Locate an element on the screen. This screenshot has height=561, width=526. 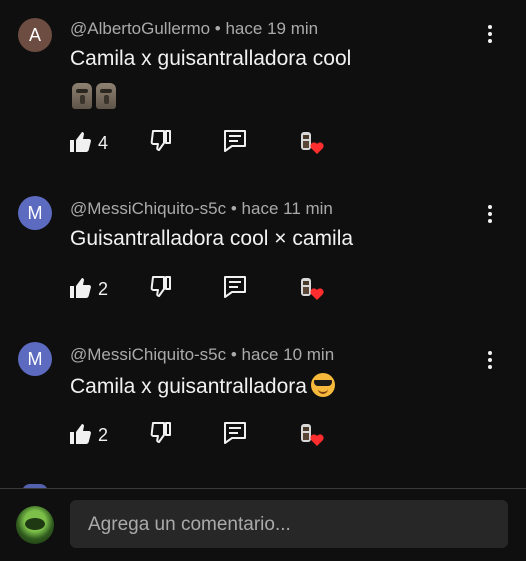
avatar: A is located at coordinates (35, 35).